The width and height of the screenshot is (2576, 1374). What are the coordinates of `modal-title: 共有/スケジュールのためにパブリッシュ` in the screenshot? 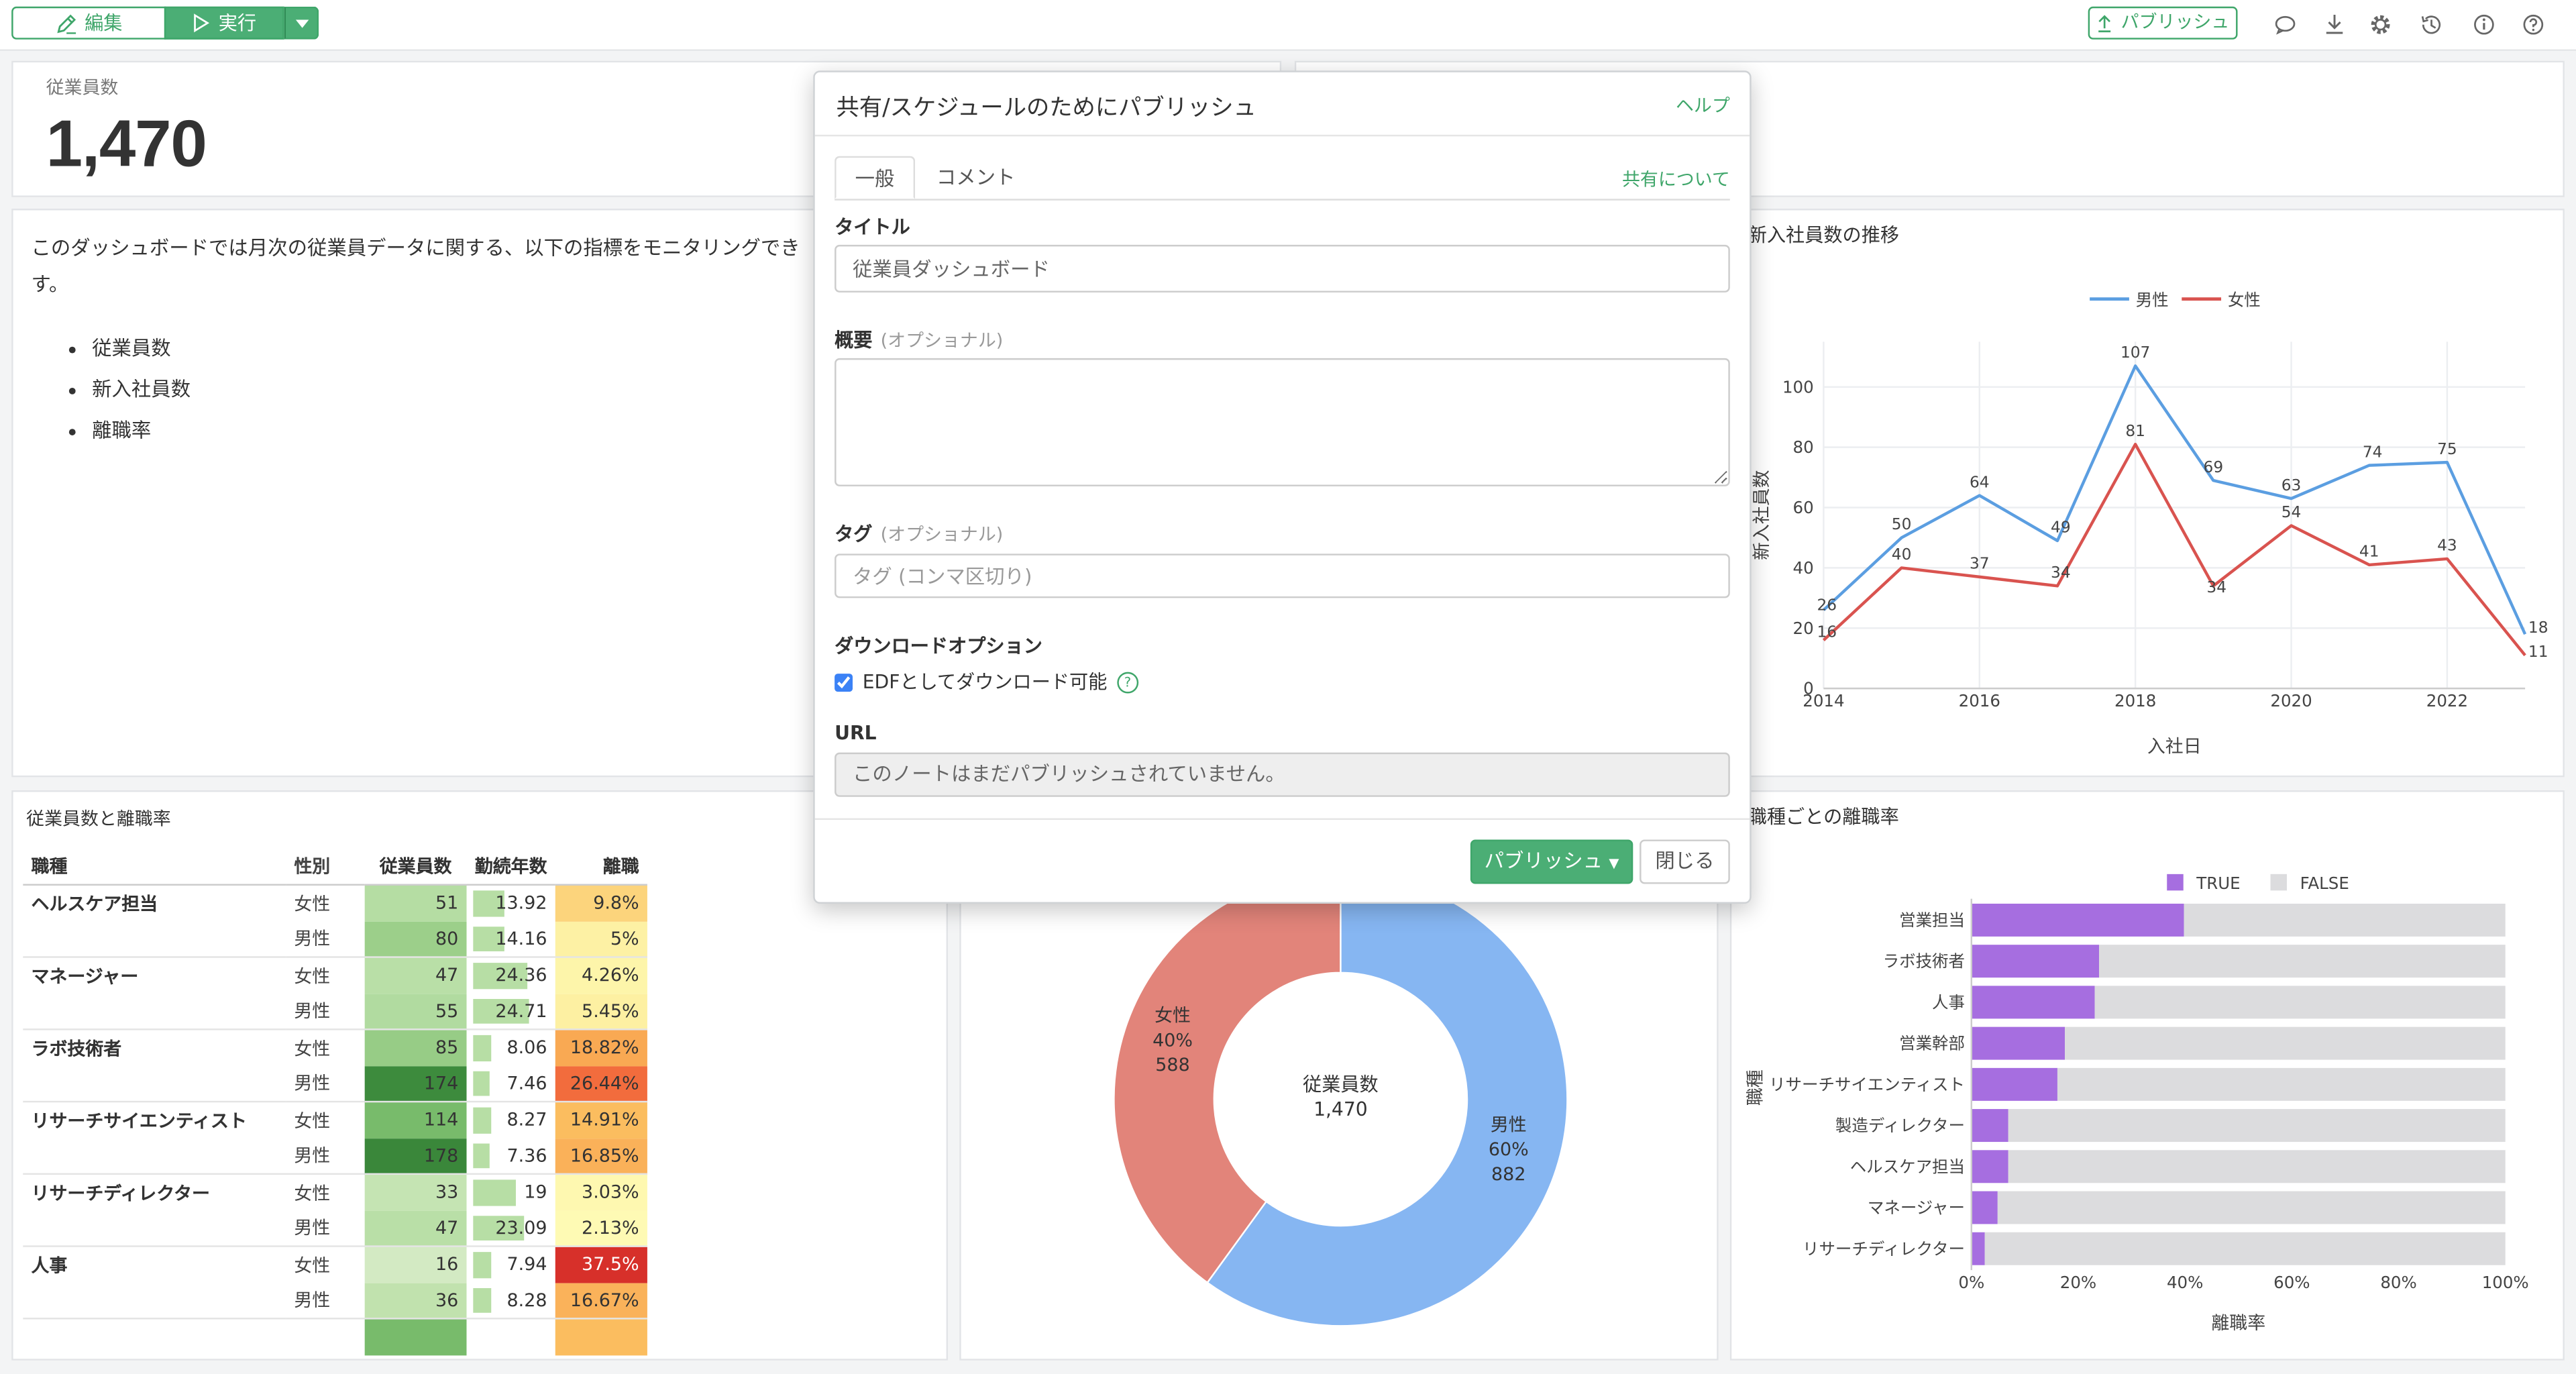 It's located at (1046, 108).